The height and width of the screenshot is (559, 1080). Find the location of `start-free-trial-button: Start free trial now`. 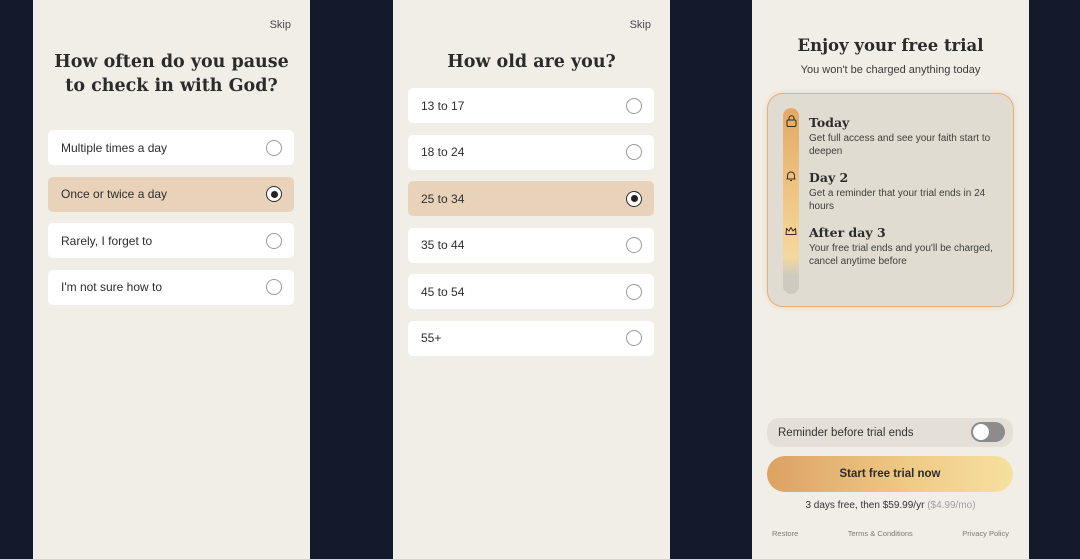

start-free-trial-button: Start free trial now is located at coordinates (890, 474).